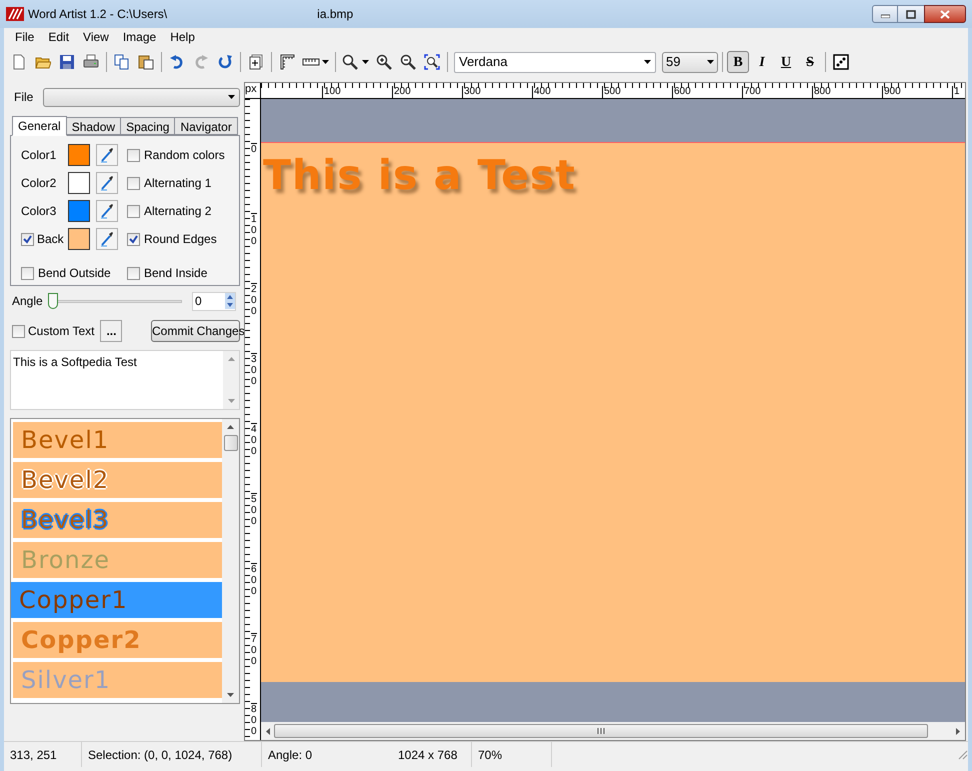 This screenshot has height=771, width=972. What do you see at coordinates (471, 92) in the screenshot?
I see `ruler-label: 300` at bounding box center [471, 92].